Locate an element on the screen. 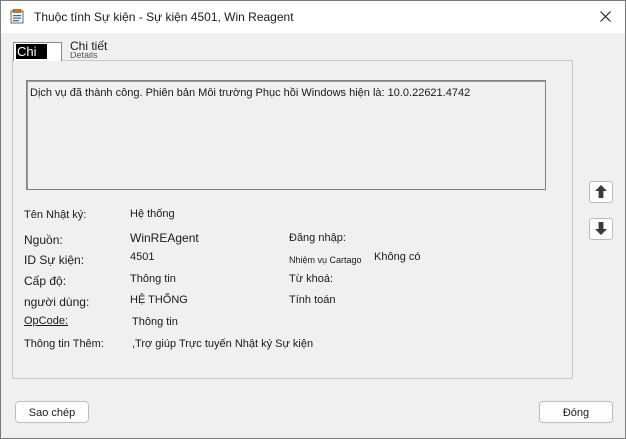  more-info-label: Thông tin Thêm: is located at coordinates (64, 344).